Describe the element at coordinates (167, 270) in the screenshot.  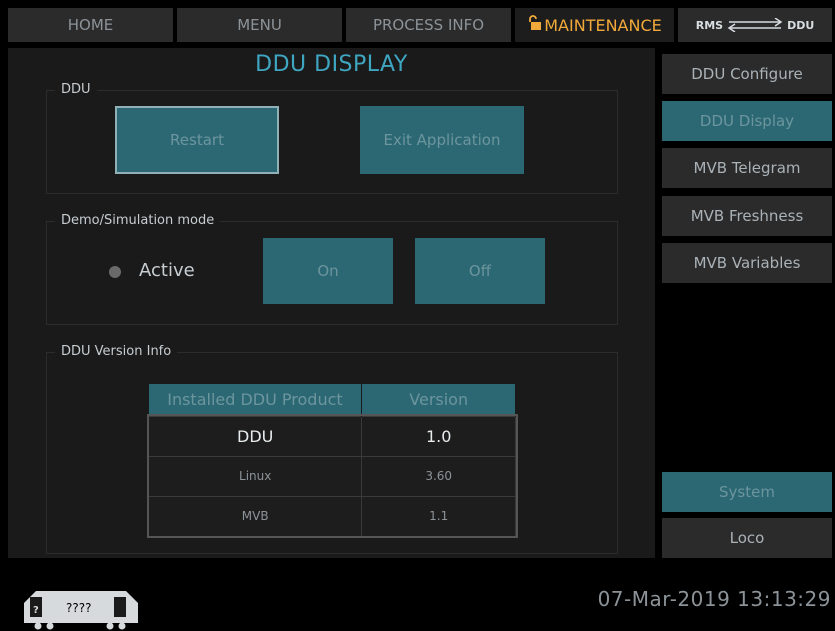
I see `active-label: Active` at that location.